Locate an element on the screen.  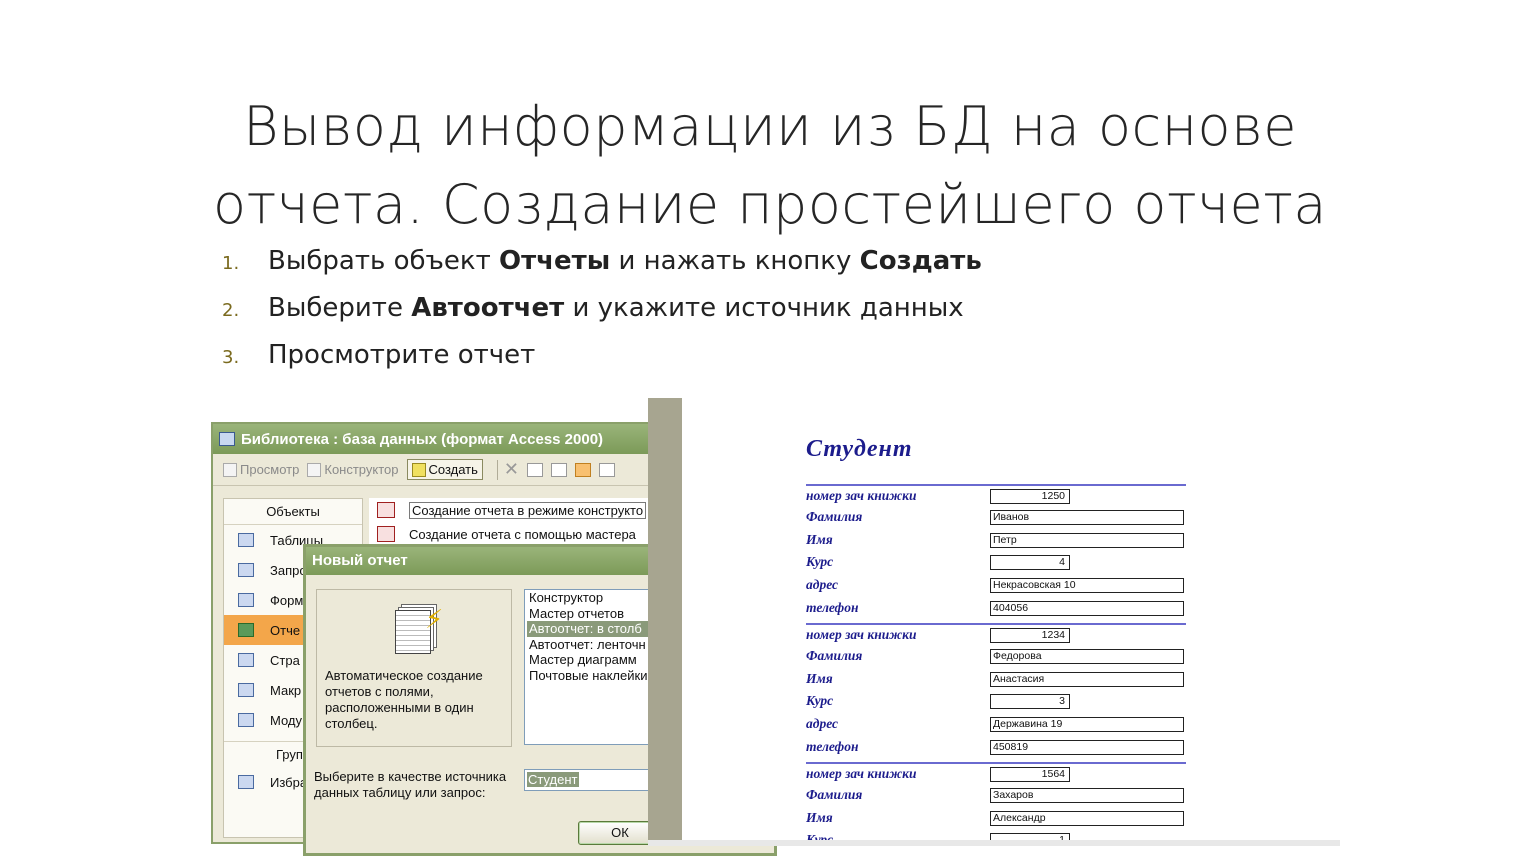
list-item-label: Создание отчета с помощью мастера is located at coordinates (522, 534).